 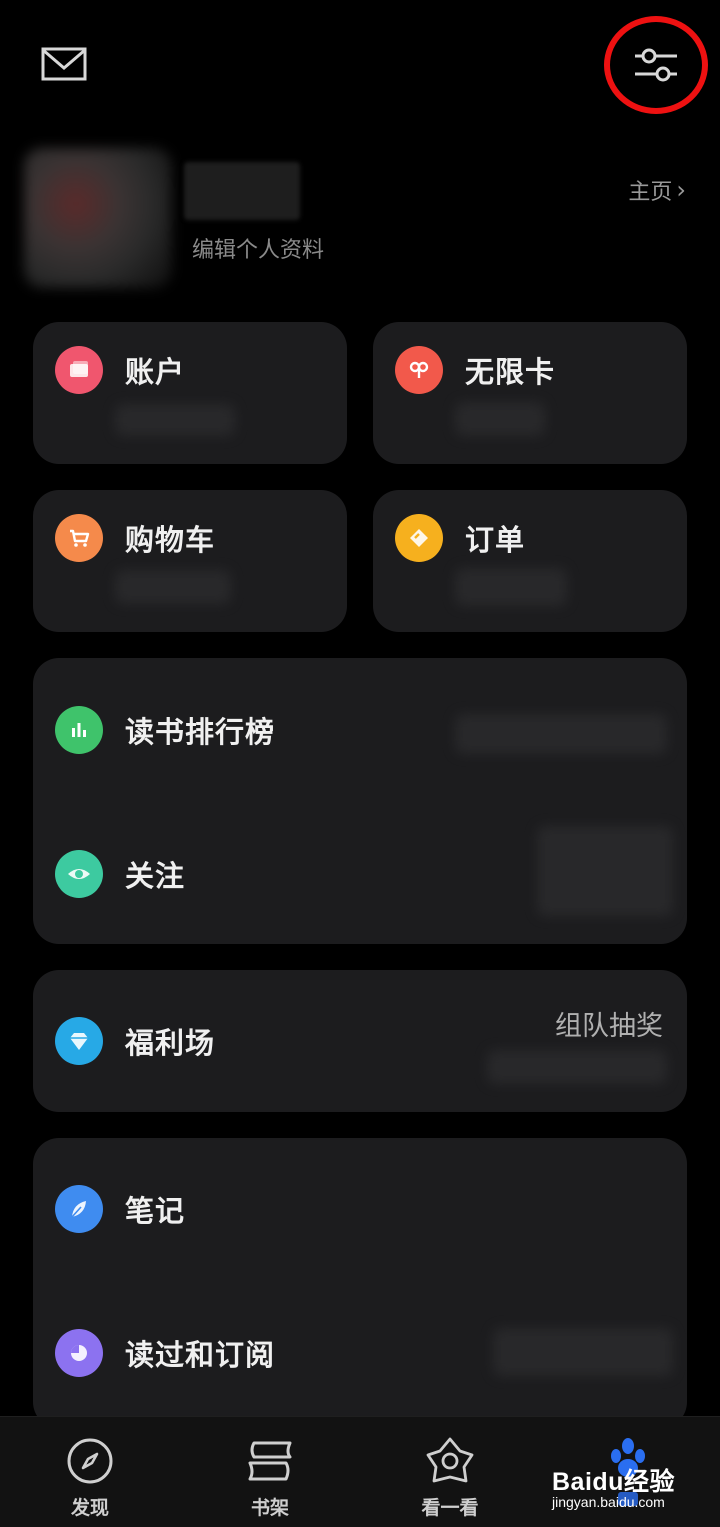 I want to click on orders-label: 订单, so click(x=495, y=540).